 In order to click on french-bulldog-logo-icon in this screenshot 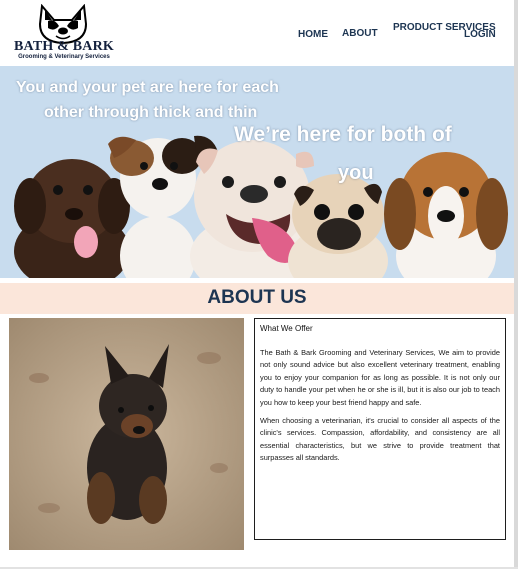, I will do `click(63, 24)`.